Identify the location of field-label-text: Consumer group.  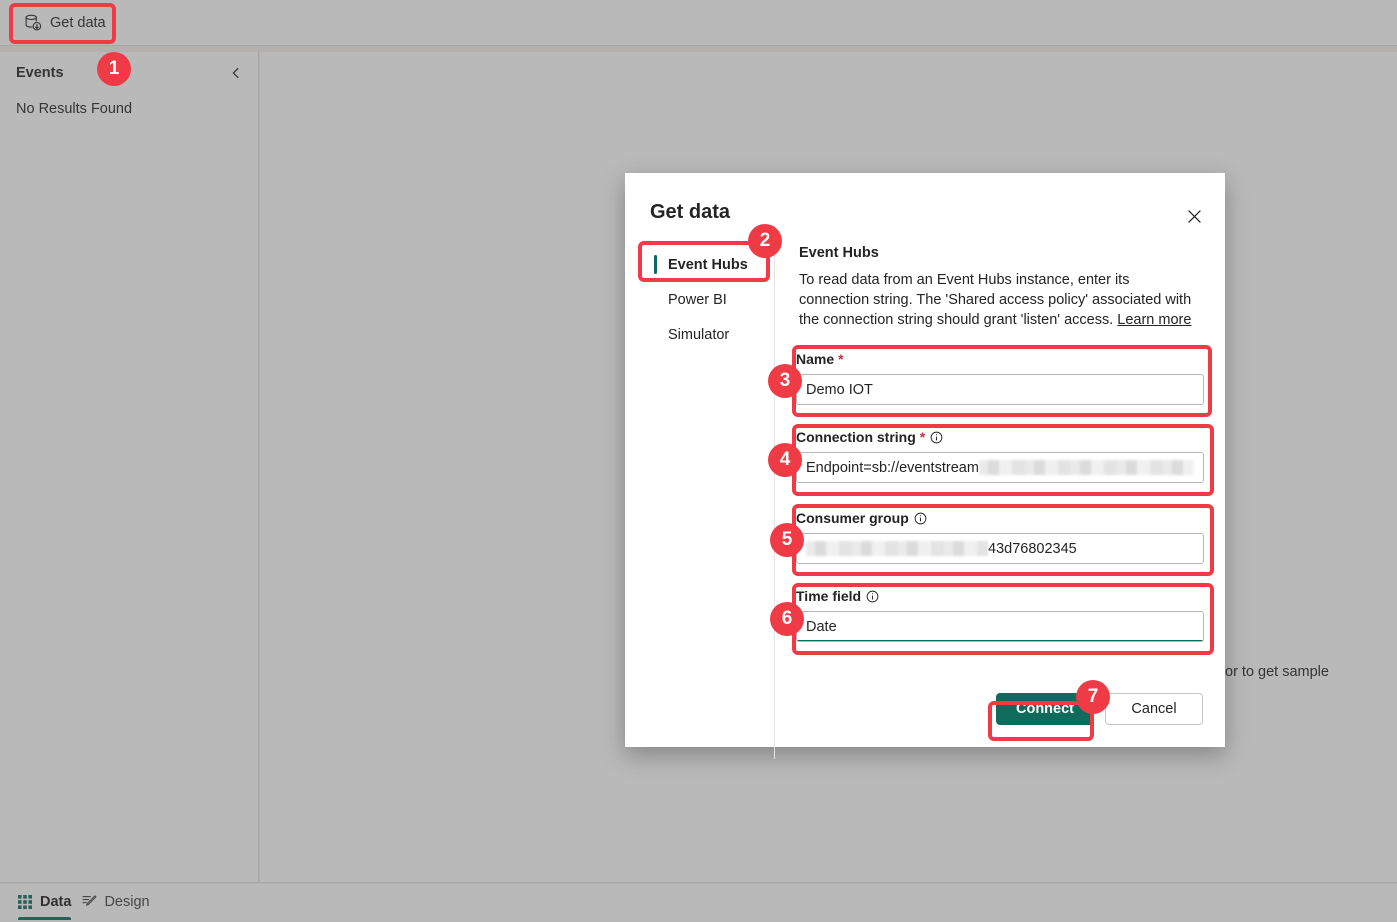
(852, 518).